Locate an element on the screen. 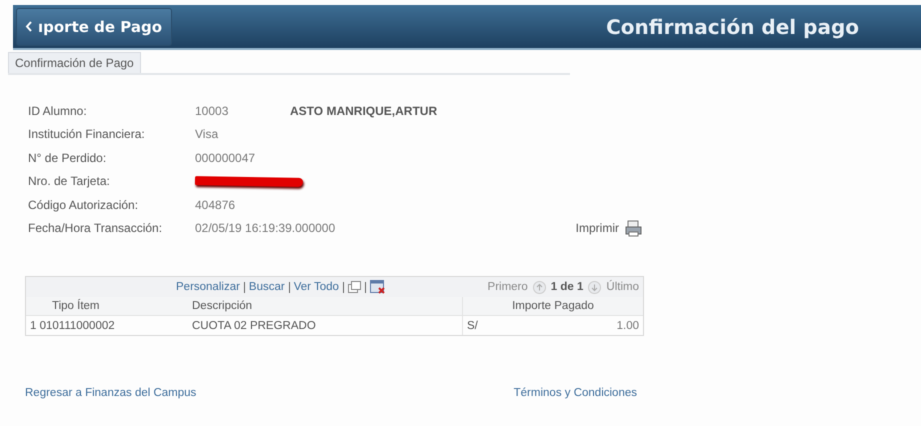  column-header: Descripción is located at coordinates (325, 306).